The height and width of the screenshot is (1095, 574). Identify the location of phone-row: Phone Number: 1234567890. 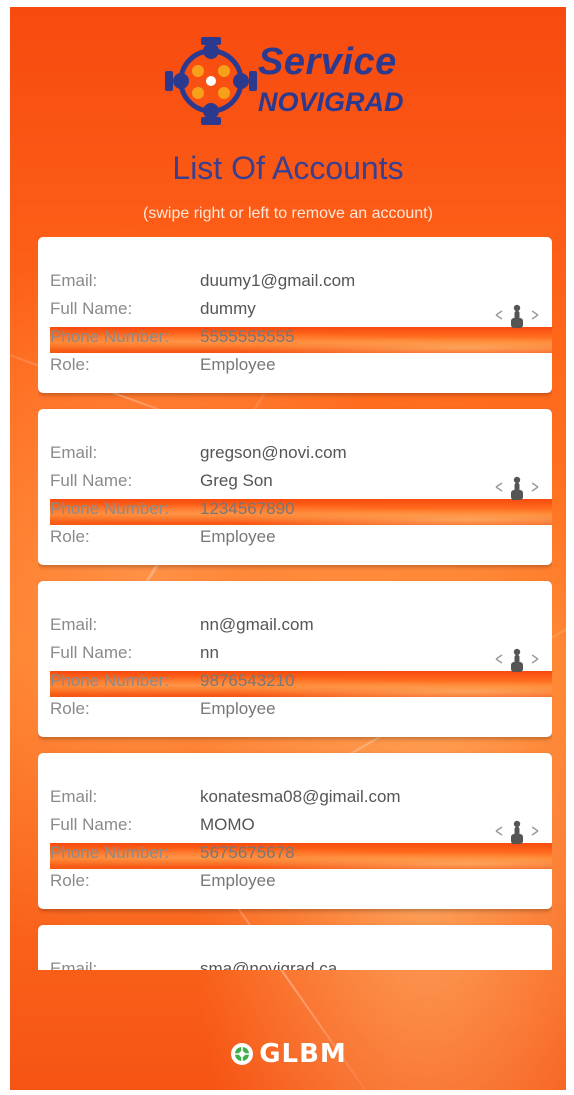
(301, 512).